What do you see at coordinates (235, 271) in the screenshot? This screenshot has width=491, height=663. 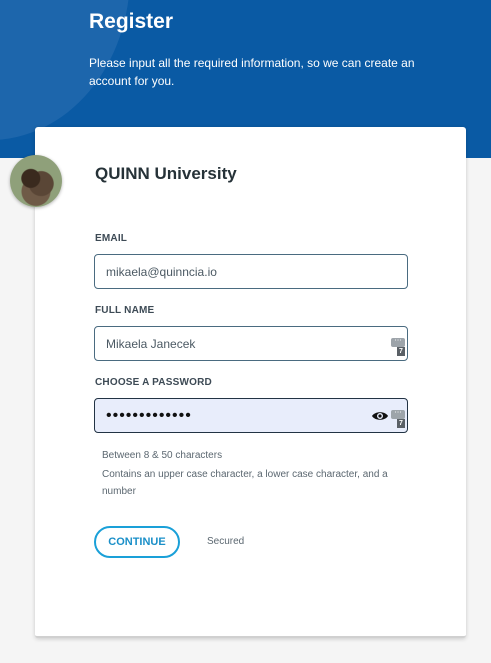 I see `email-field` at bounding box center [235, 271].